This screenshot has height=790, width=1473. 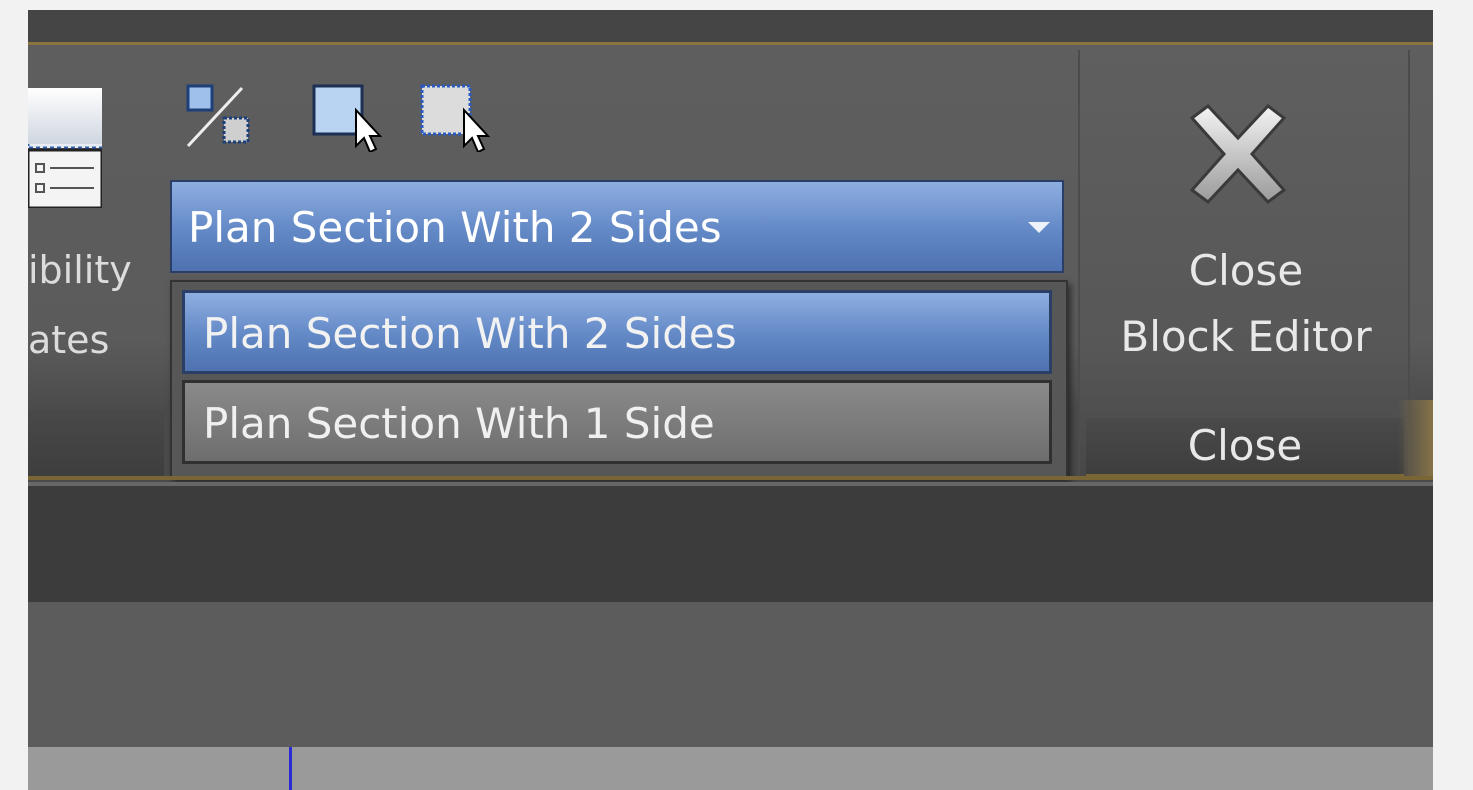 I want to click on close-block-editor-label-line2: Block Editor, so click(x=1246, y=337).